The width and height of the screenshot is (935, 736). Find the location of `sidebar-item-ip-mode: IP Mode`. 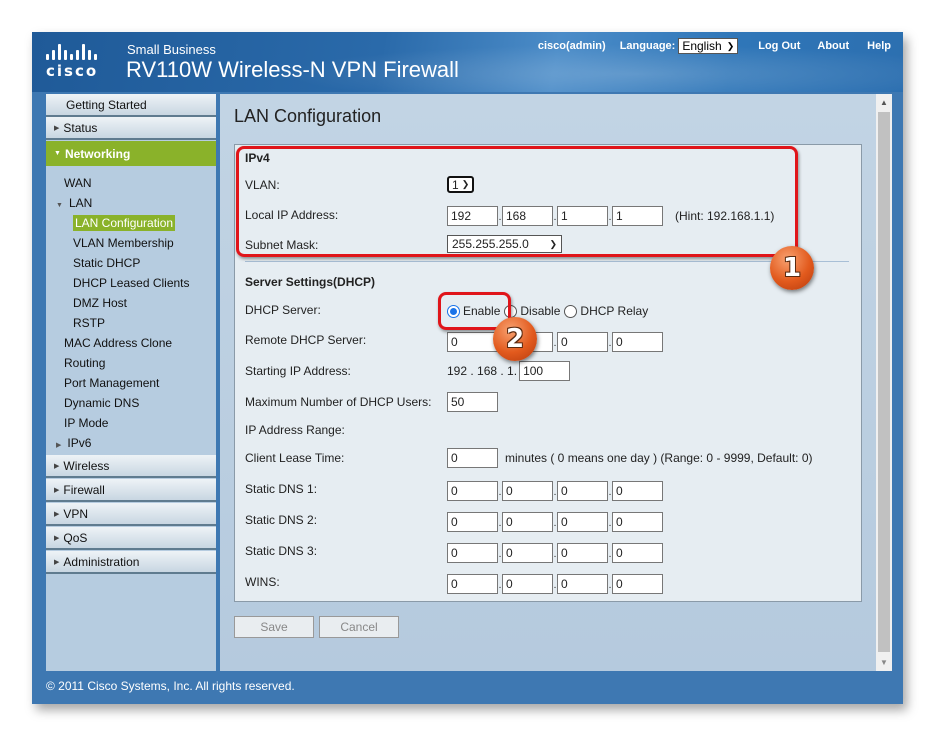

sidebar-item-ip-mode: IP Mode is located at coordinates (131, 423).